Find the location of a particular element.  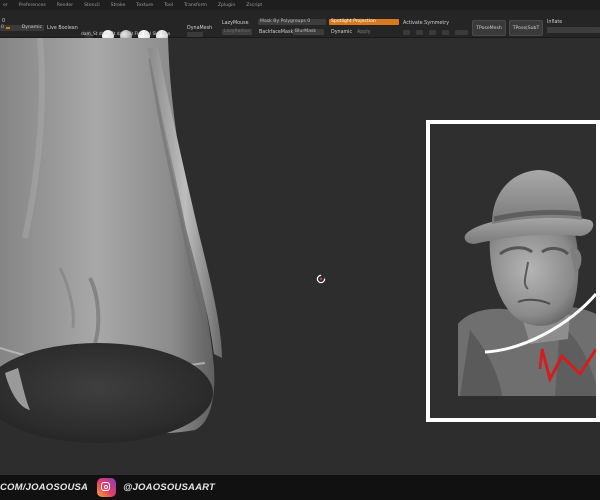

backface-mask-button: BackfaceMask is located at coordinates (276, 32).